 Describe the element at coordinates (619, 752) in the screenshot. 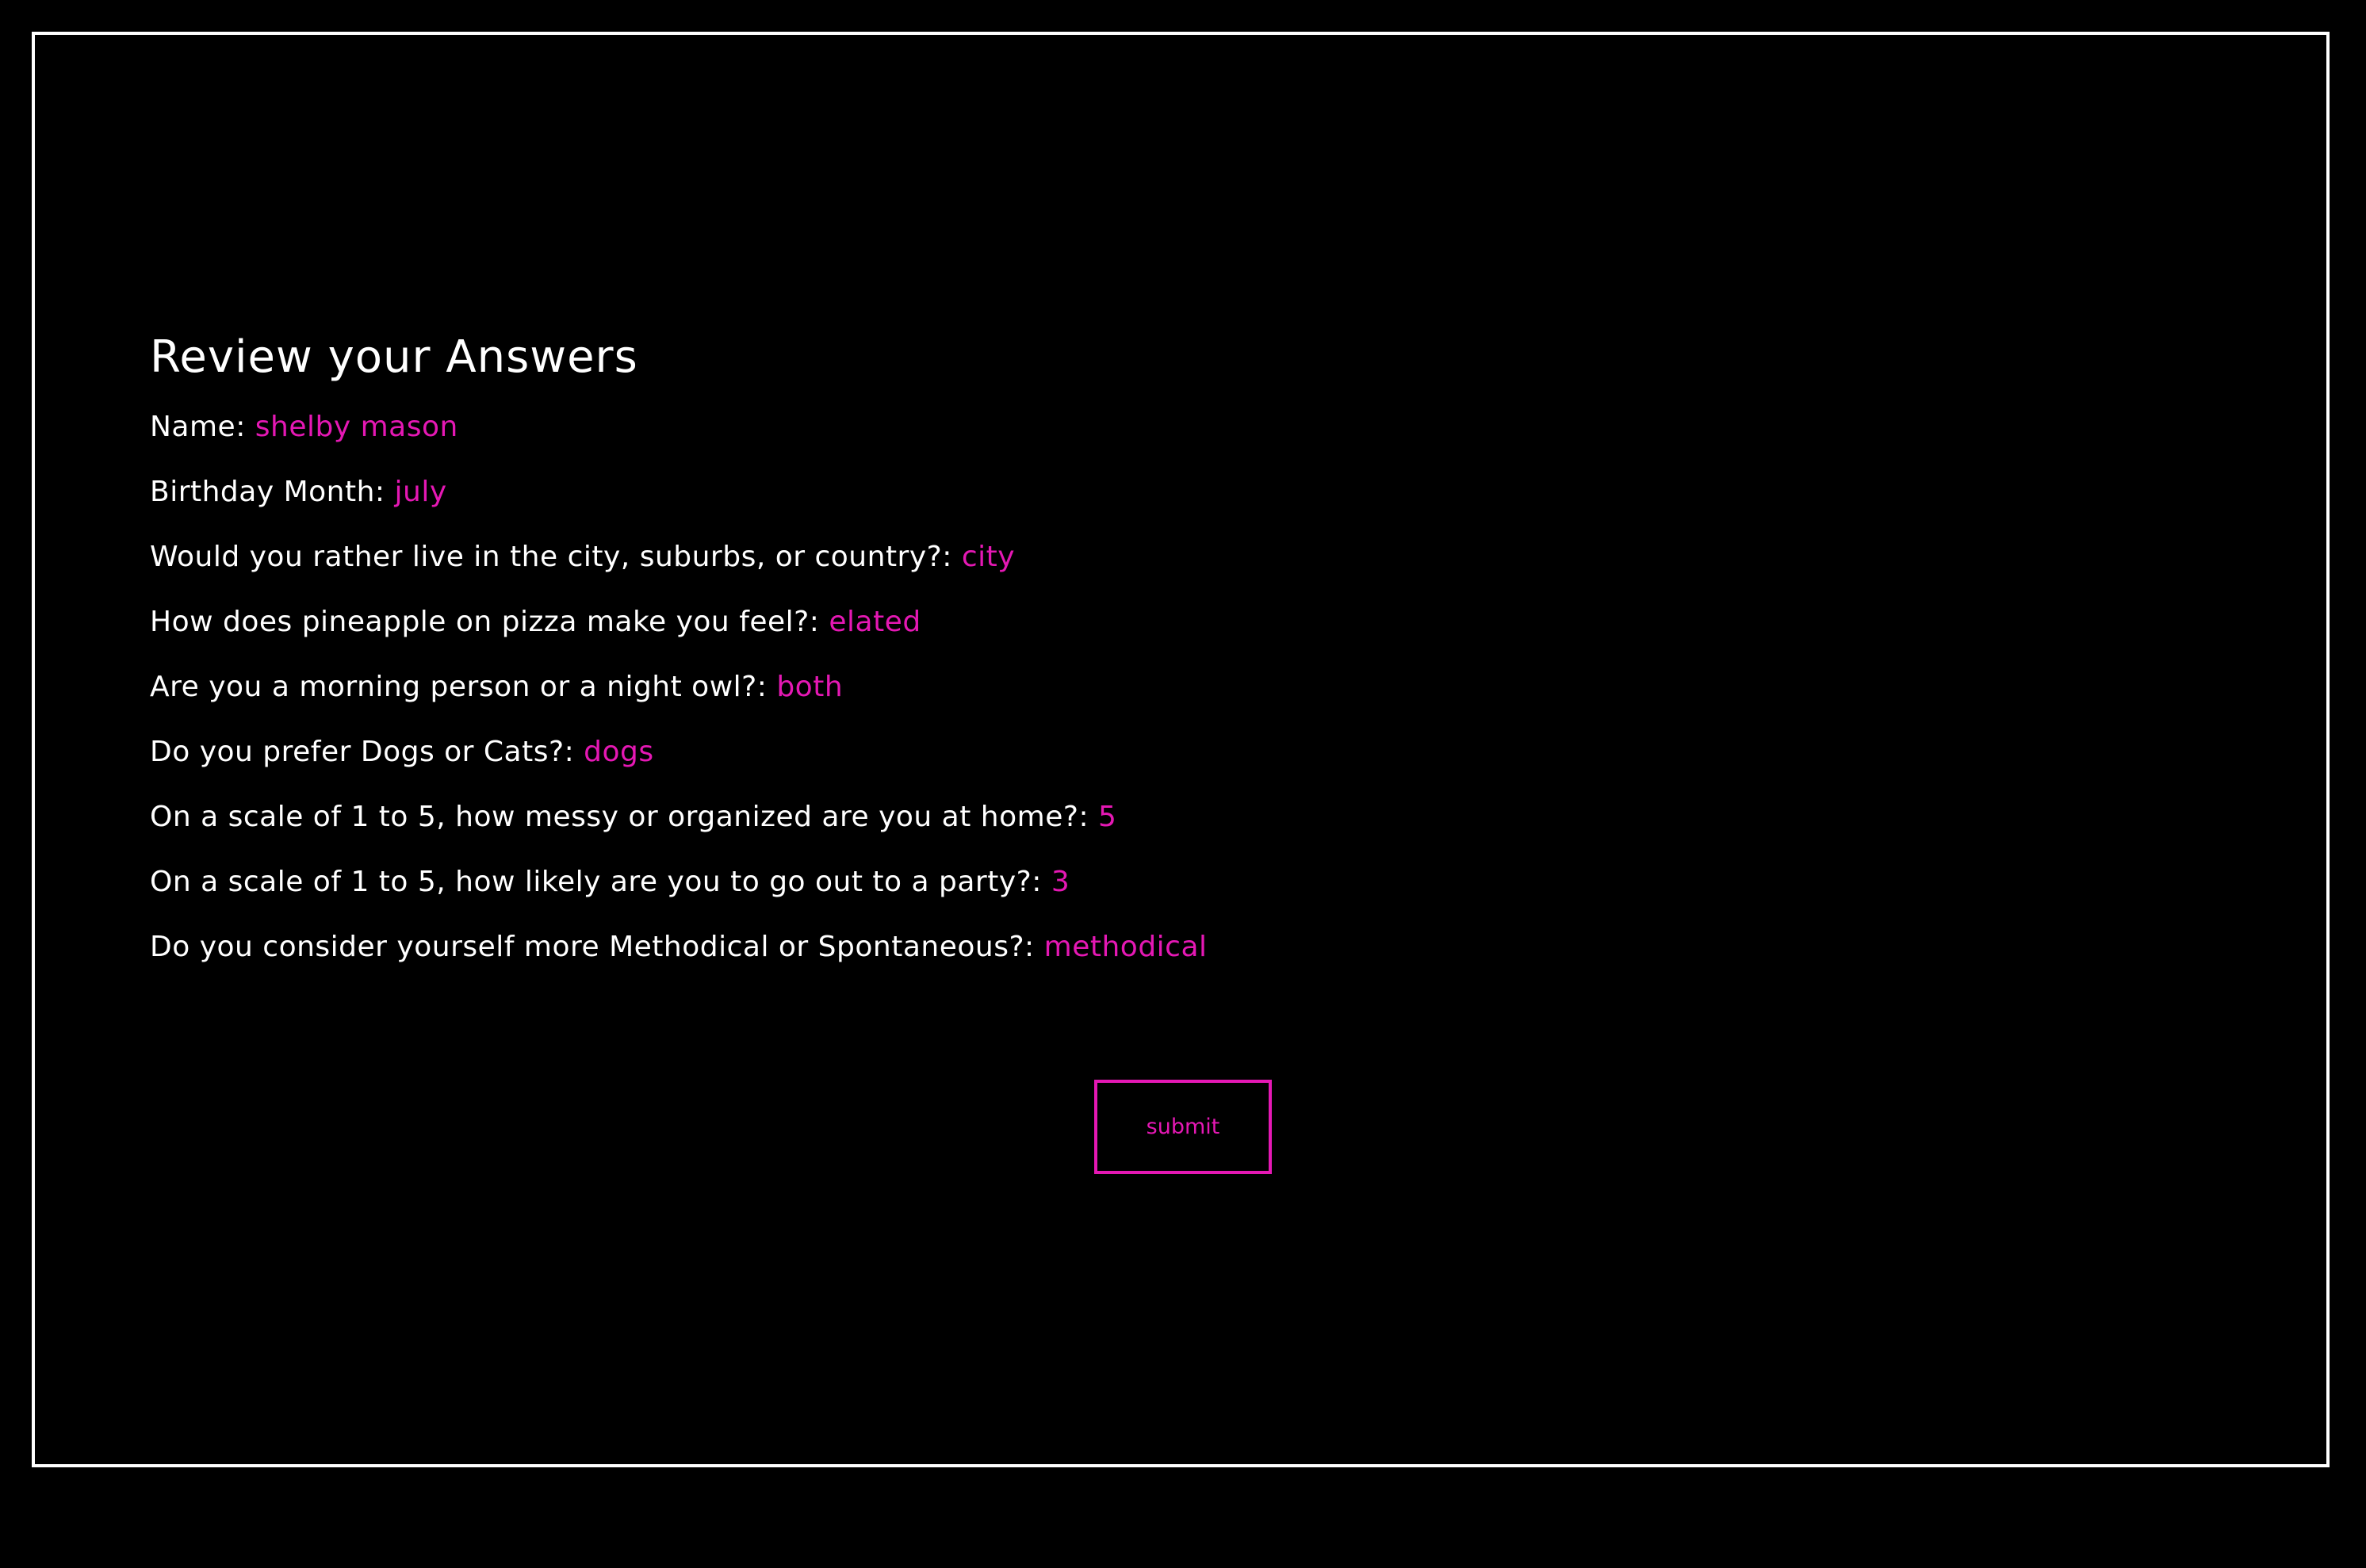

I see `answer-value: dogs` at that location.